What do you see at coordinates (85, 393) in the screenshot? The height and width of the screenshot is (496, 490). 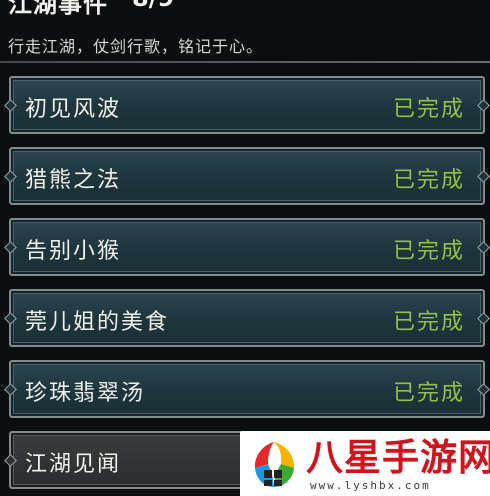 I see `event-name: 珍珠翡翠汤` at bounding box center [85, 393].